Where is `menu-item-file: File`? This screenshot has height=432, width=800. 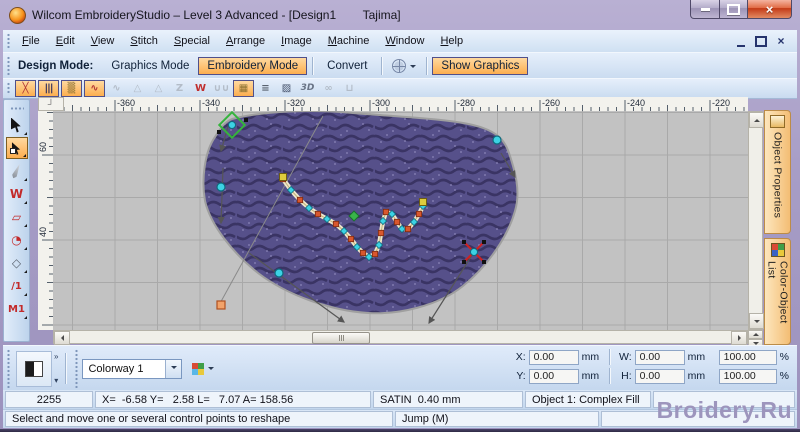 menu-item-file: File is located at coordinates (31, 41).